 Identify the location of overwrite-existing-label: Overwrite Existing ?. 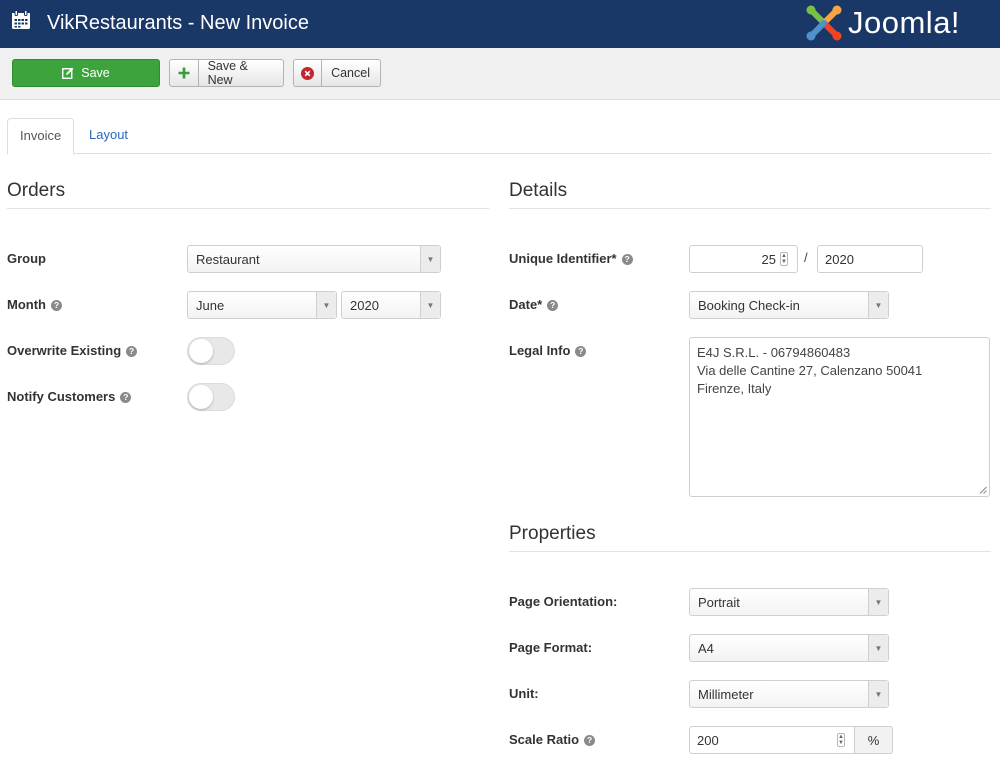
(72, 351).